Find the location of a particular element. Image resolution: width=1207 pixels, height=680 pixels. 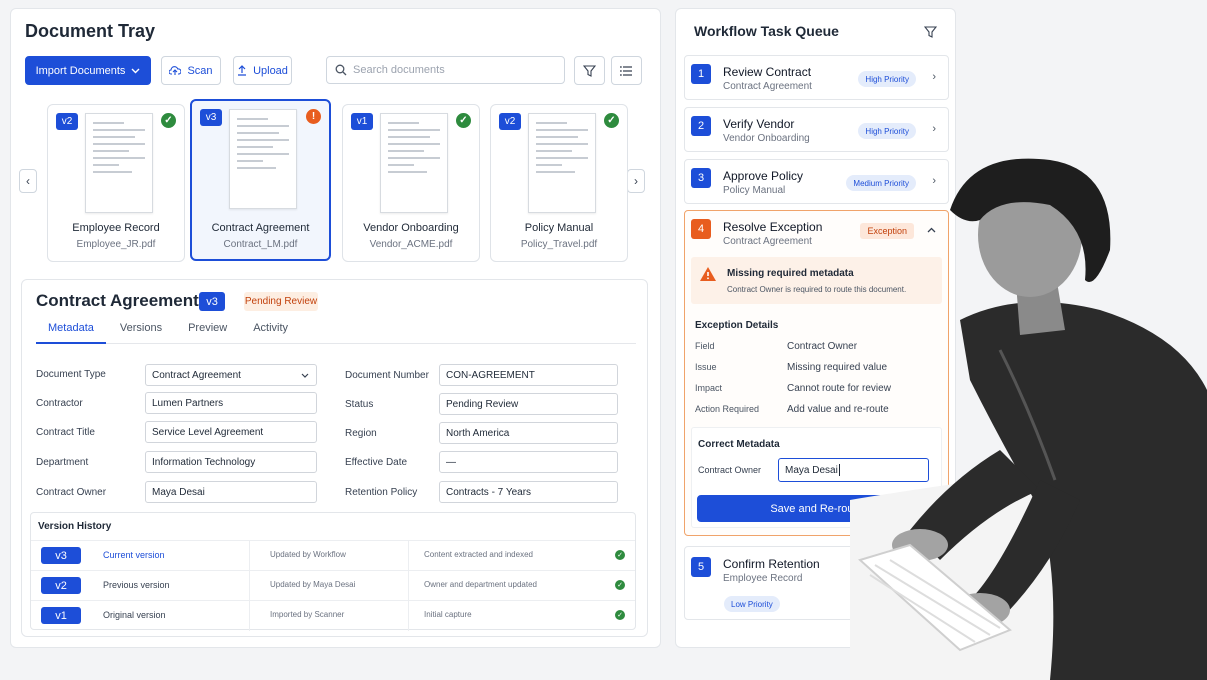

document-card-selected: v3 ! Contract Agreement Contract_LM.pdf is located at coordinates (260, 180).